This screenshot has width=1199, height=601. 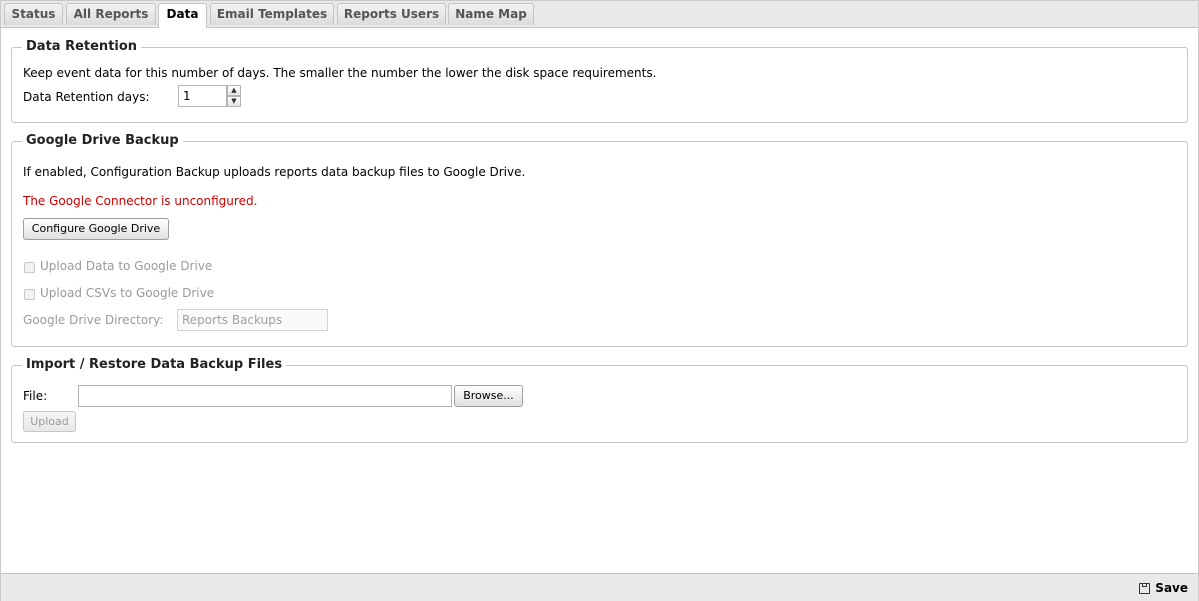 I want to click on save-button: Save, so click(x=1163, y=588).